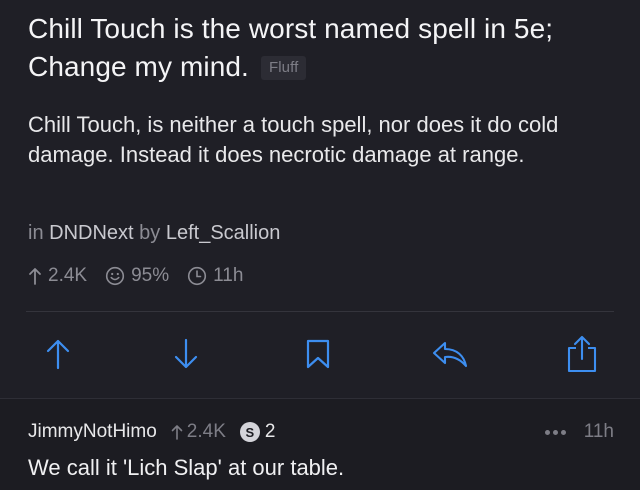 The image size is (640, 490). What do you see at coordinates (598, 431) in the screenshot?
I see `comment-age: 11h` at bounding box center [598, 431].